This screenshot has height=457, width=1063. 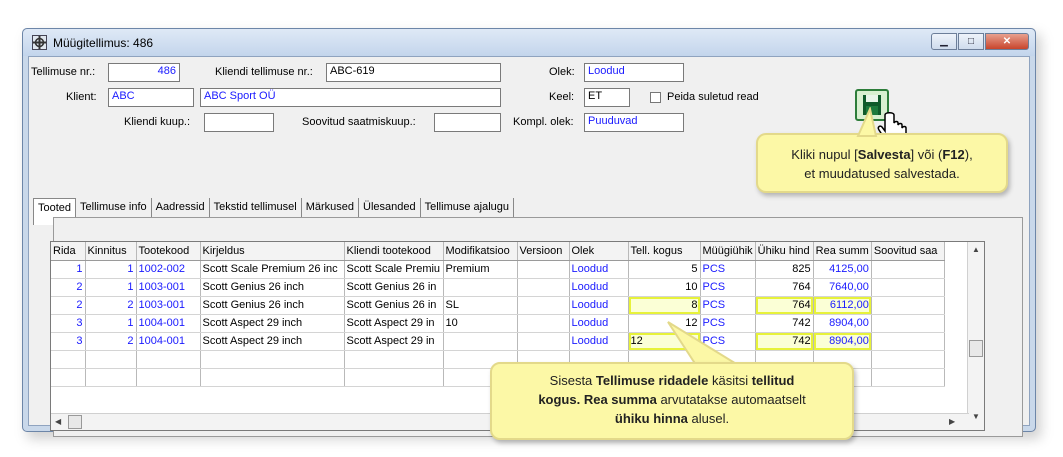 What do you see at coordinates (543, 251) in the screenshot?
I see `column-header: Versioon` at bounding box center [543, 251].